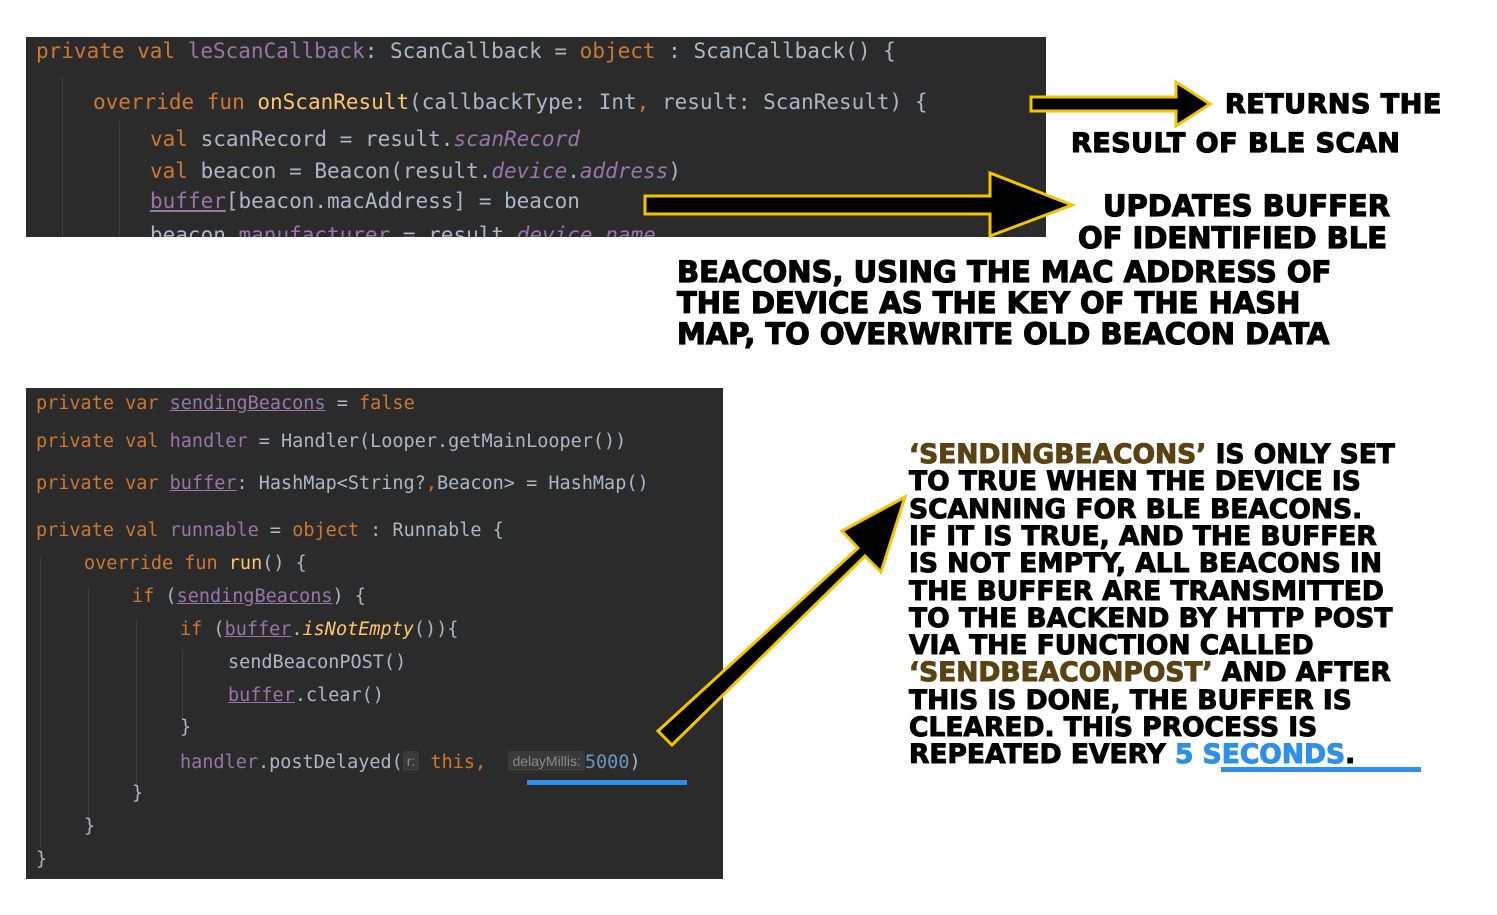 The height and width of the screenshot is (915, 1497). What do you see at coordinates (1333, 104) in the screenshot?
I see `scan-result-note-line: RETURNS THE` at bounding box center [1333, 104].